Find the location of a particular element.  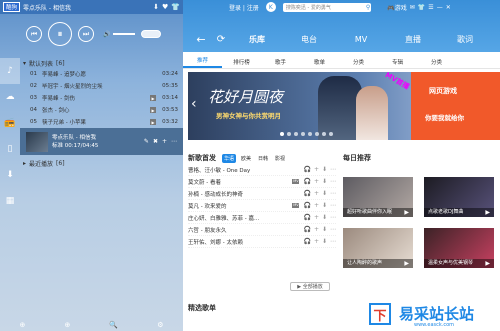

login-link: 登录 | 注册 is located at coordinates (244, 7).